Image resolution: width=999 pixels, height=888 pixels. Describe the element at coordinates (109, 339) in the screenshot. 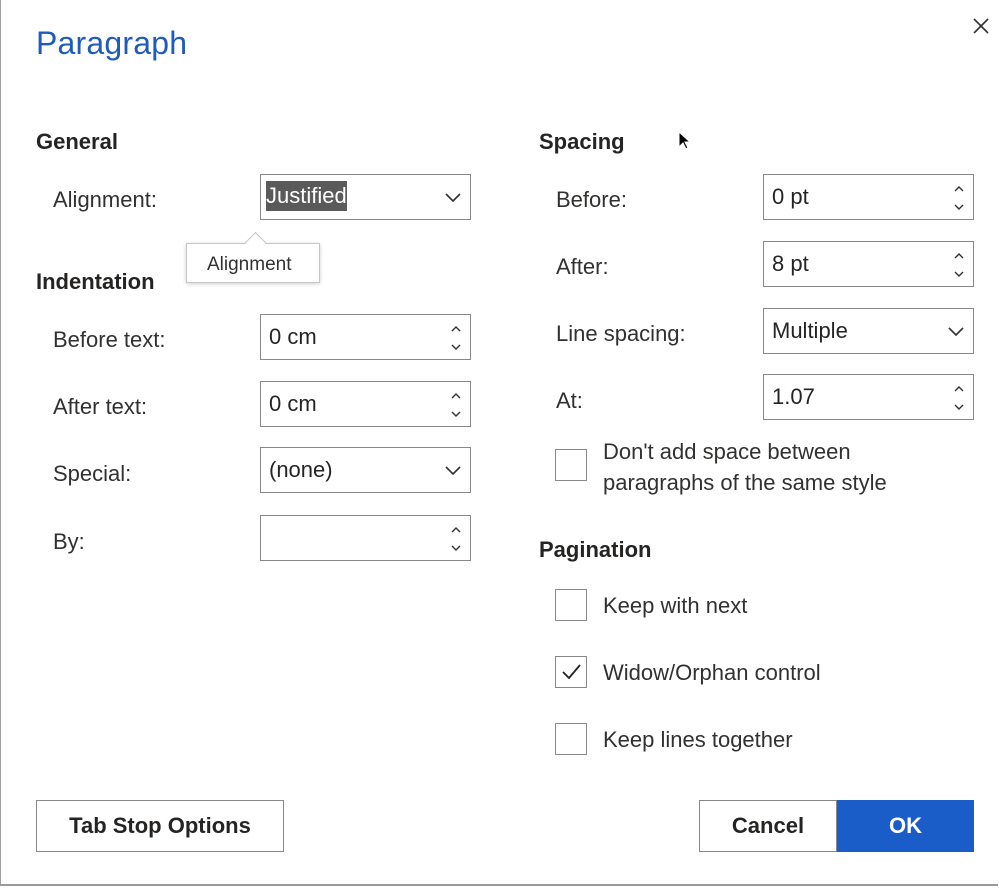

I see `before-text-label: Before text:` at that location.